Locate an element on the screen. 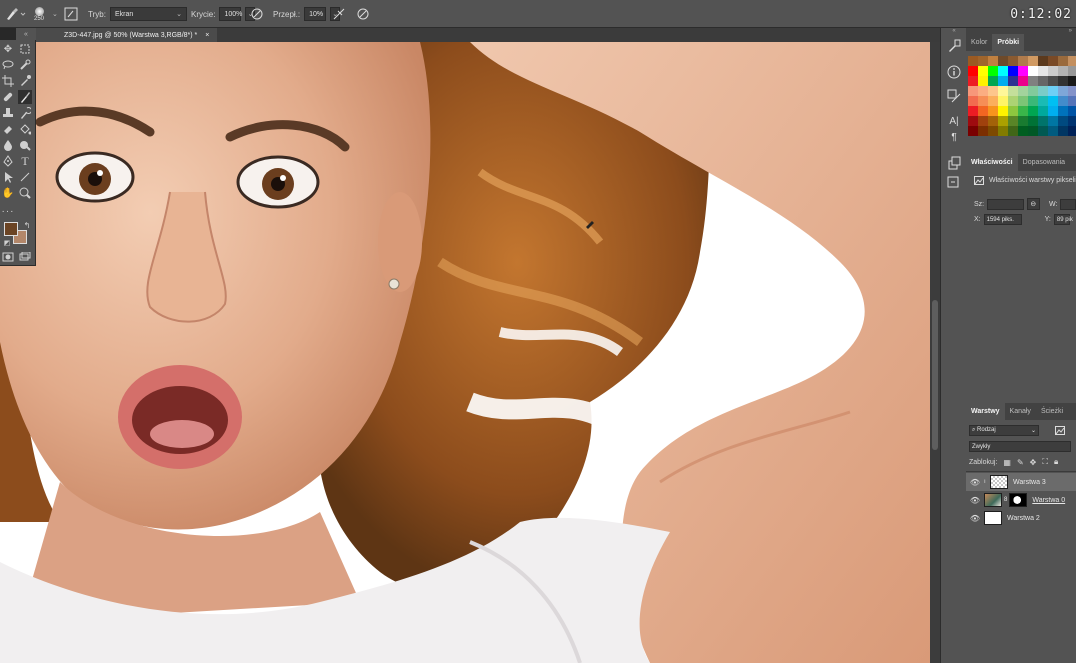 Image resolution: width=1076 pixels, height=663 pixels. clone-source-icon is located at coordinates (954, 96).